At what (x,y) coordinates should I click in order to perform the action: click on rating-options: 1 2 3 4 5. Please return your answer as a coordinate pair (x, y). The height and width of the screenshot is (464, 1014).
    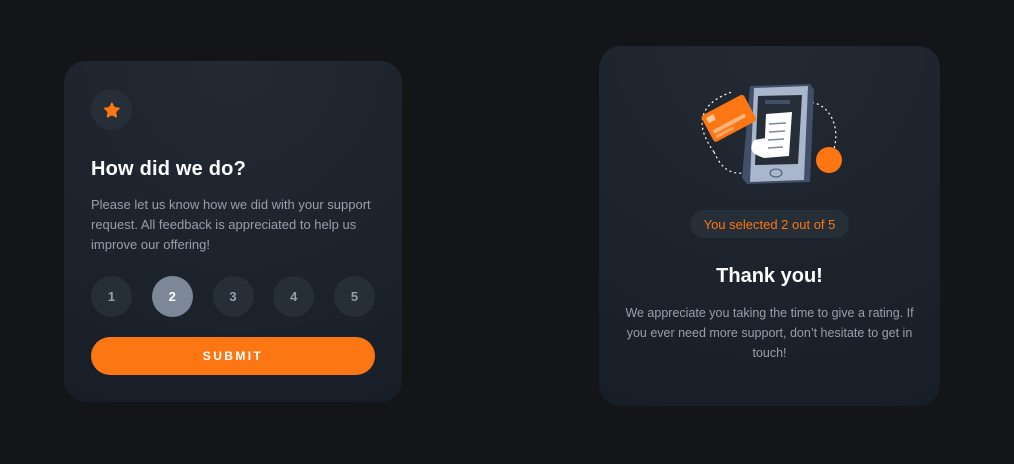
    Looking at the image, I should click on (233, 296).